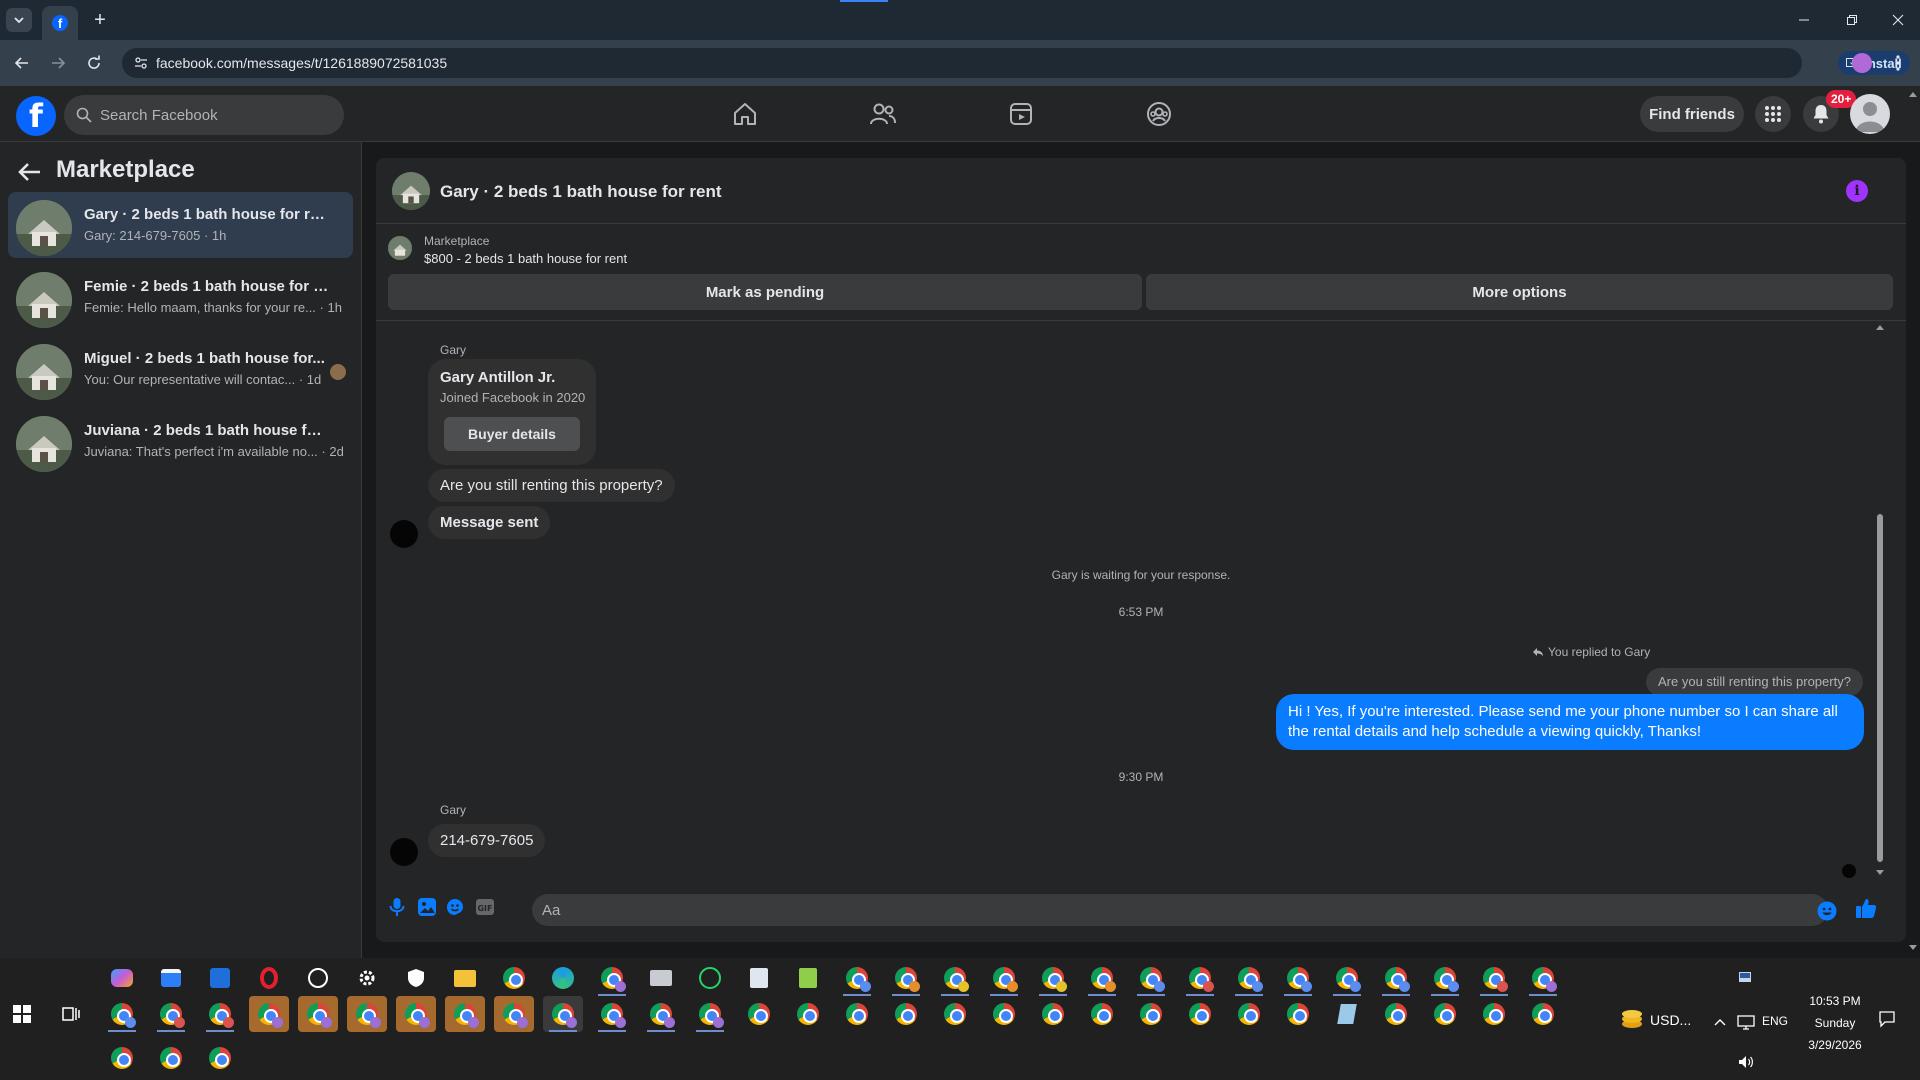 Image resolution: width=1920 pixels, height=1080 pixels. I want to click on chatgpt-icon, so click(318, 978).